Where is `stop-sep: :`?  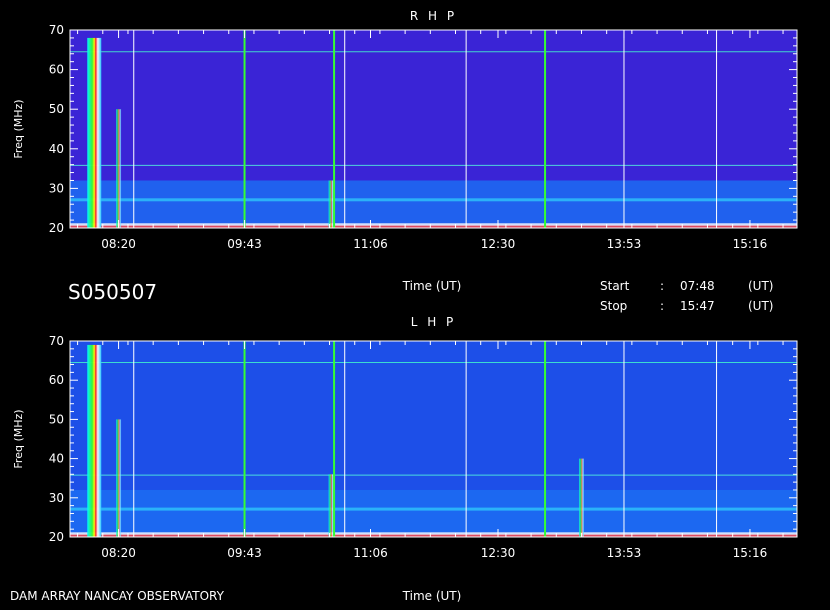
stop-sep: : is located at coordinates (662, 306).